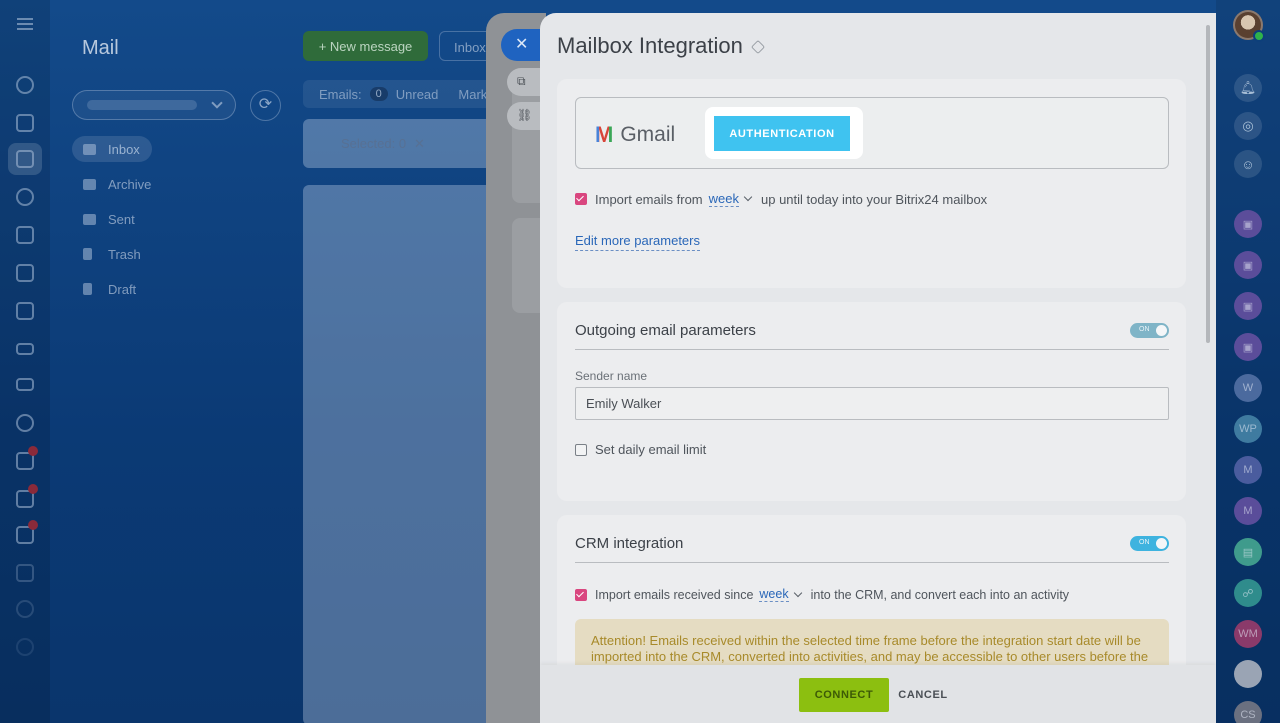  I want to click on email-list-panel, so click(403, 454).